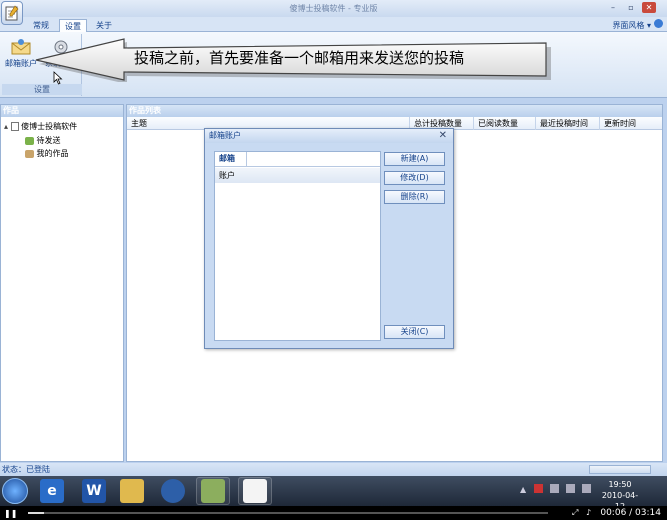 The image size is (667, 520). I want to click on account-header-row: 账户, so click(297, 175).